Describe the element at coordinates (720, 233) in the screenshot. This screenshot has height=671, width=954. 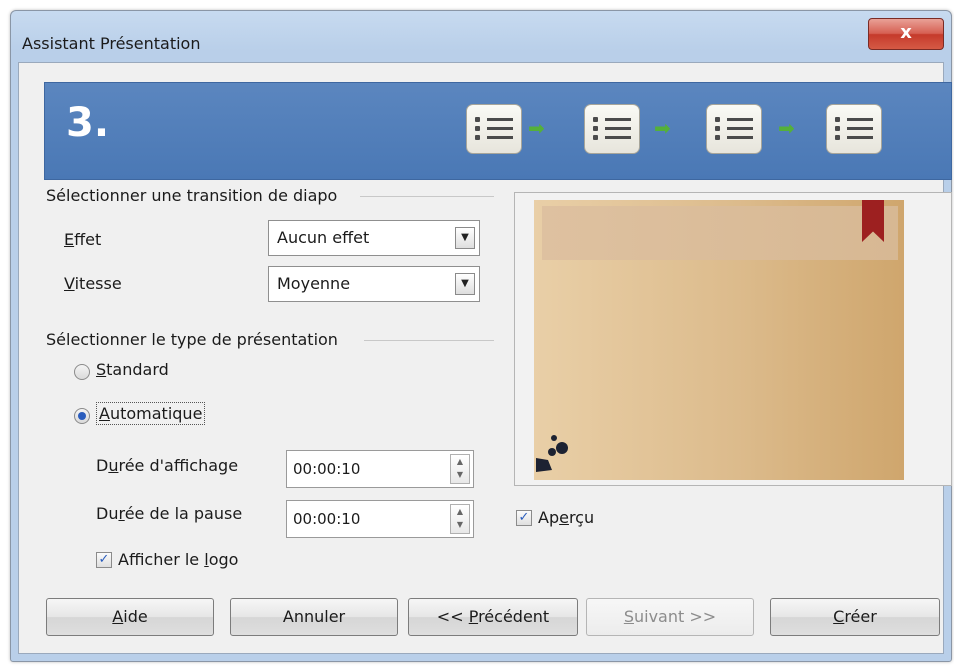
I see `preview-header-band` at that location.